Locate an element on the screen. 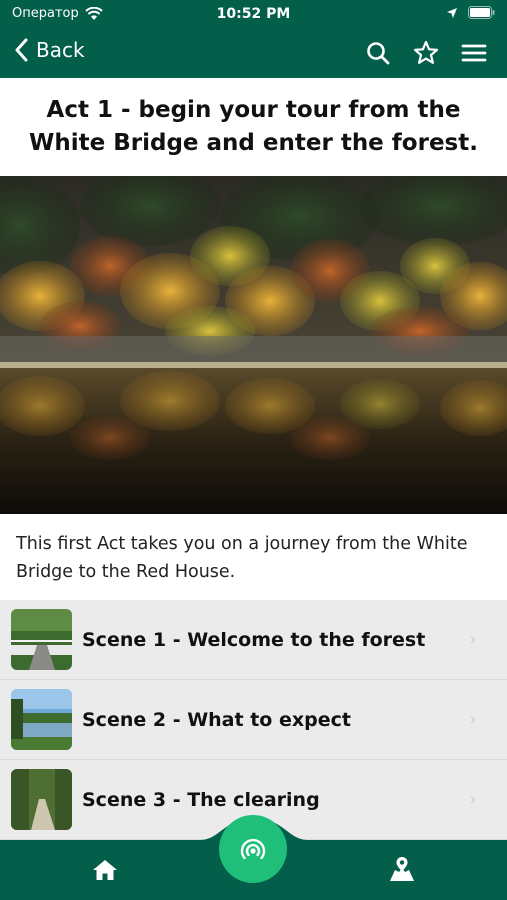 Image resolution: width=507 pixels, height=900 pixels. audio-guide-button is located at coordinates (253, 849).